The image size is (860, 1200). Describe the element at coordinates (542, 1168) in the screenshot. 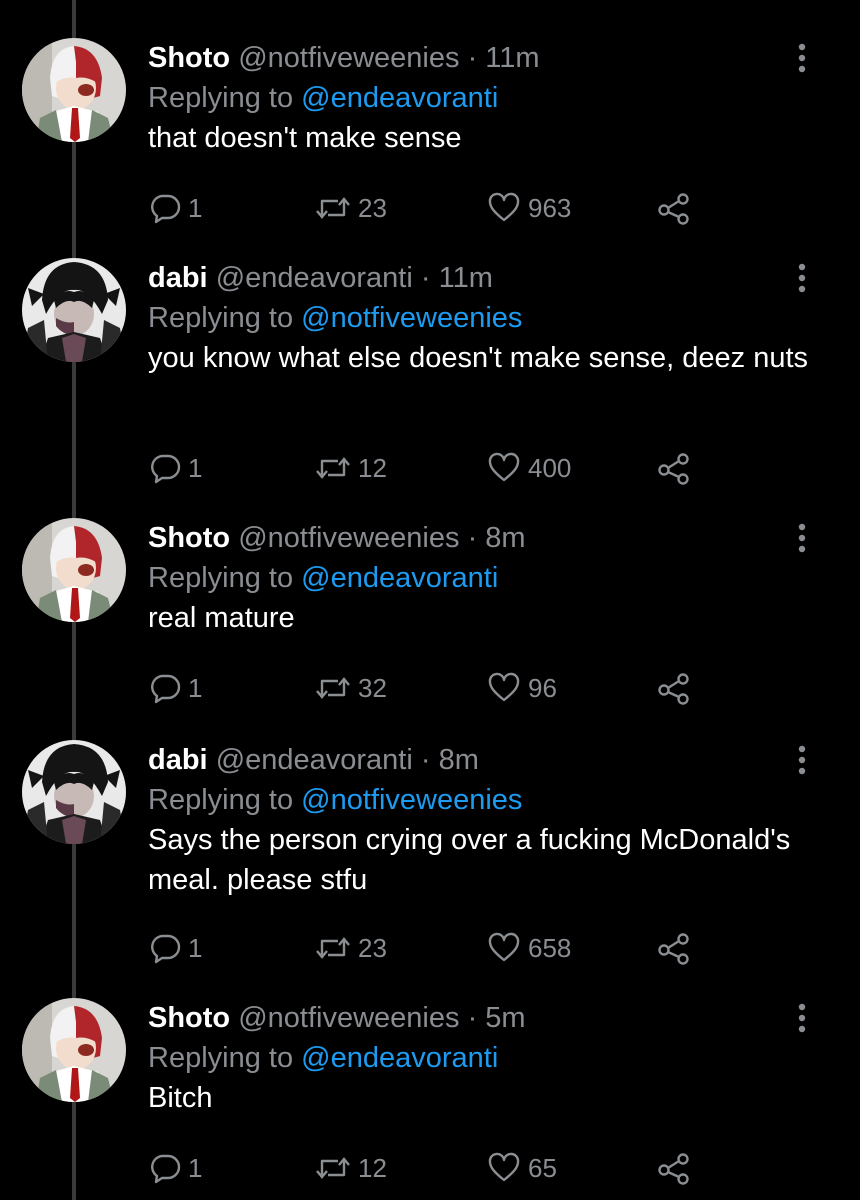

I see `like-count: 65` at that location.